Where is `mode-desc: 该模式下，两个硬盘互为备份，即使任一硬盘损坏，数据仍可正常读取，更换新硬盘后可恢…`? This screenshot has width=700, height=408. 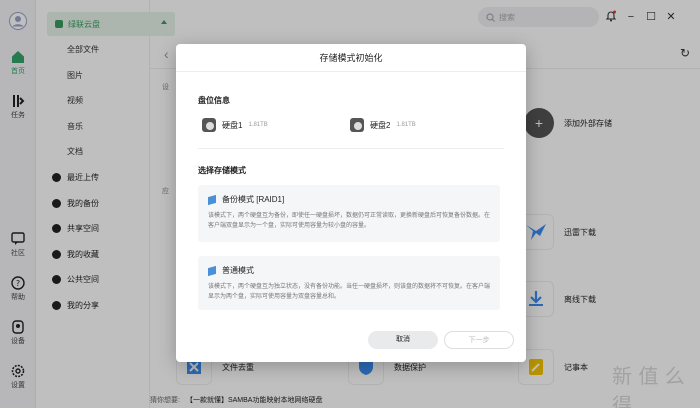 mode-desc: 该模式下，两个硬盘互为备份，即使任一硬盘损坏，数据仍可正常读取，更换新硬盘后可恢… is located at coordinates (349, 221).